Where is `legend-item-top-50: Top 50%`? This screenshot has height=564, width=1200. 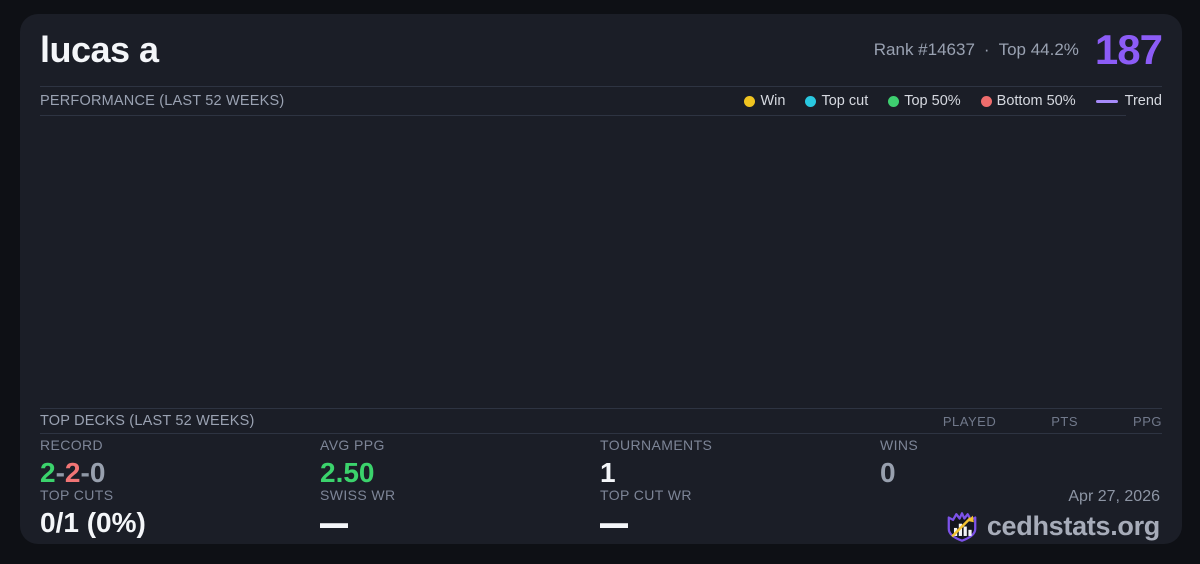 legend-item-top-50: Top 50% is located at coordinates (924, 101).